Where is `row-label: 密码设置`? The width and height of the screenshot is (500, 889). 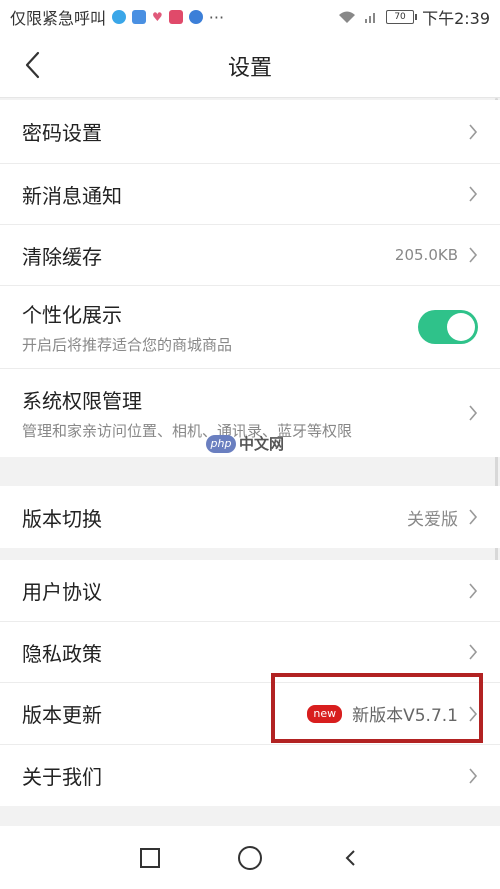
row-label: 密码设置 is located at coordinates (62, 133).